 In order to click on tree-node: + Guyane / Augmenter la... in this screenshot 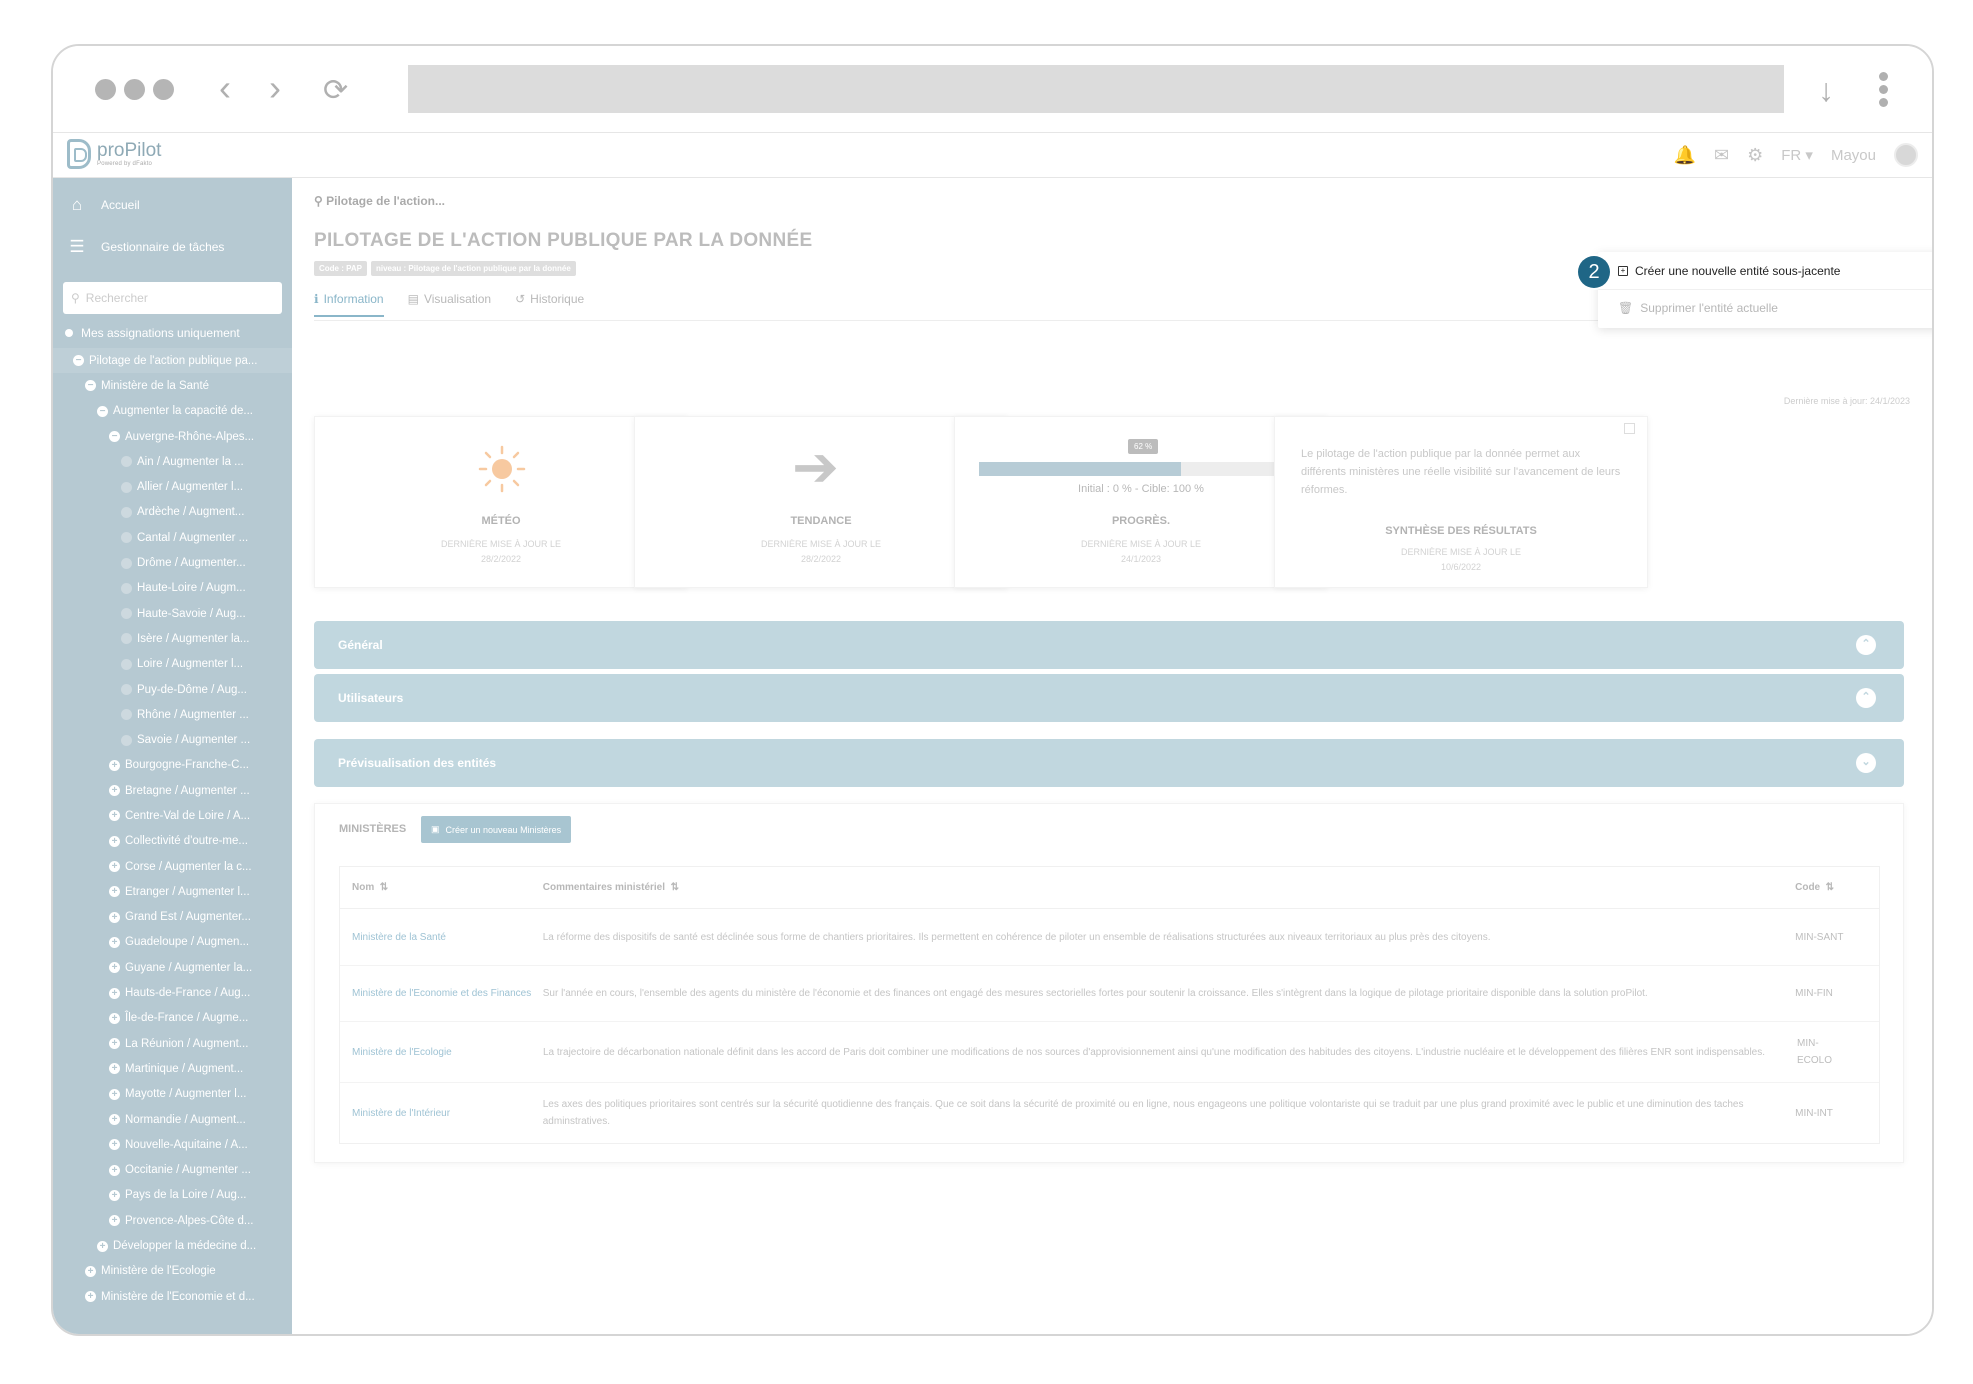, I will do `click(172, 967)`.